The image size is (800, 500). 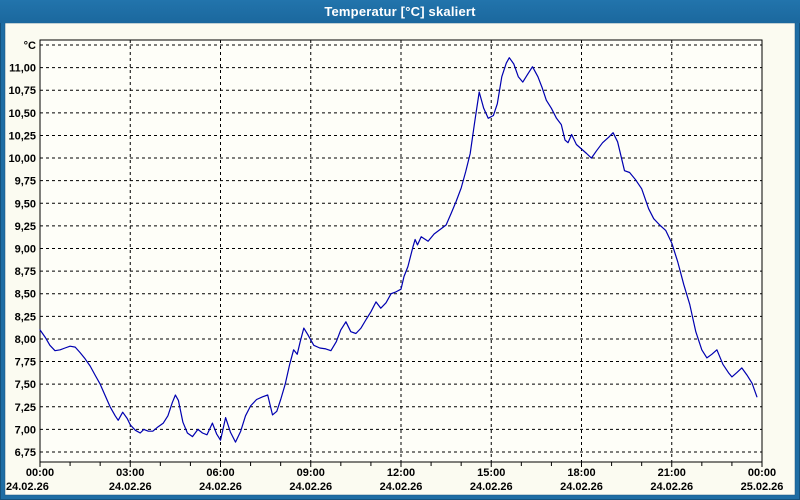 I want to click on x-tick-time-label: 21:00, so click(x=672, y=473).